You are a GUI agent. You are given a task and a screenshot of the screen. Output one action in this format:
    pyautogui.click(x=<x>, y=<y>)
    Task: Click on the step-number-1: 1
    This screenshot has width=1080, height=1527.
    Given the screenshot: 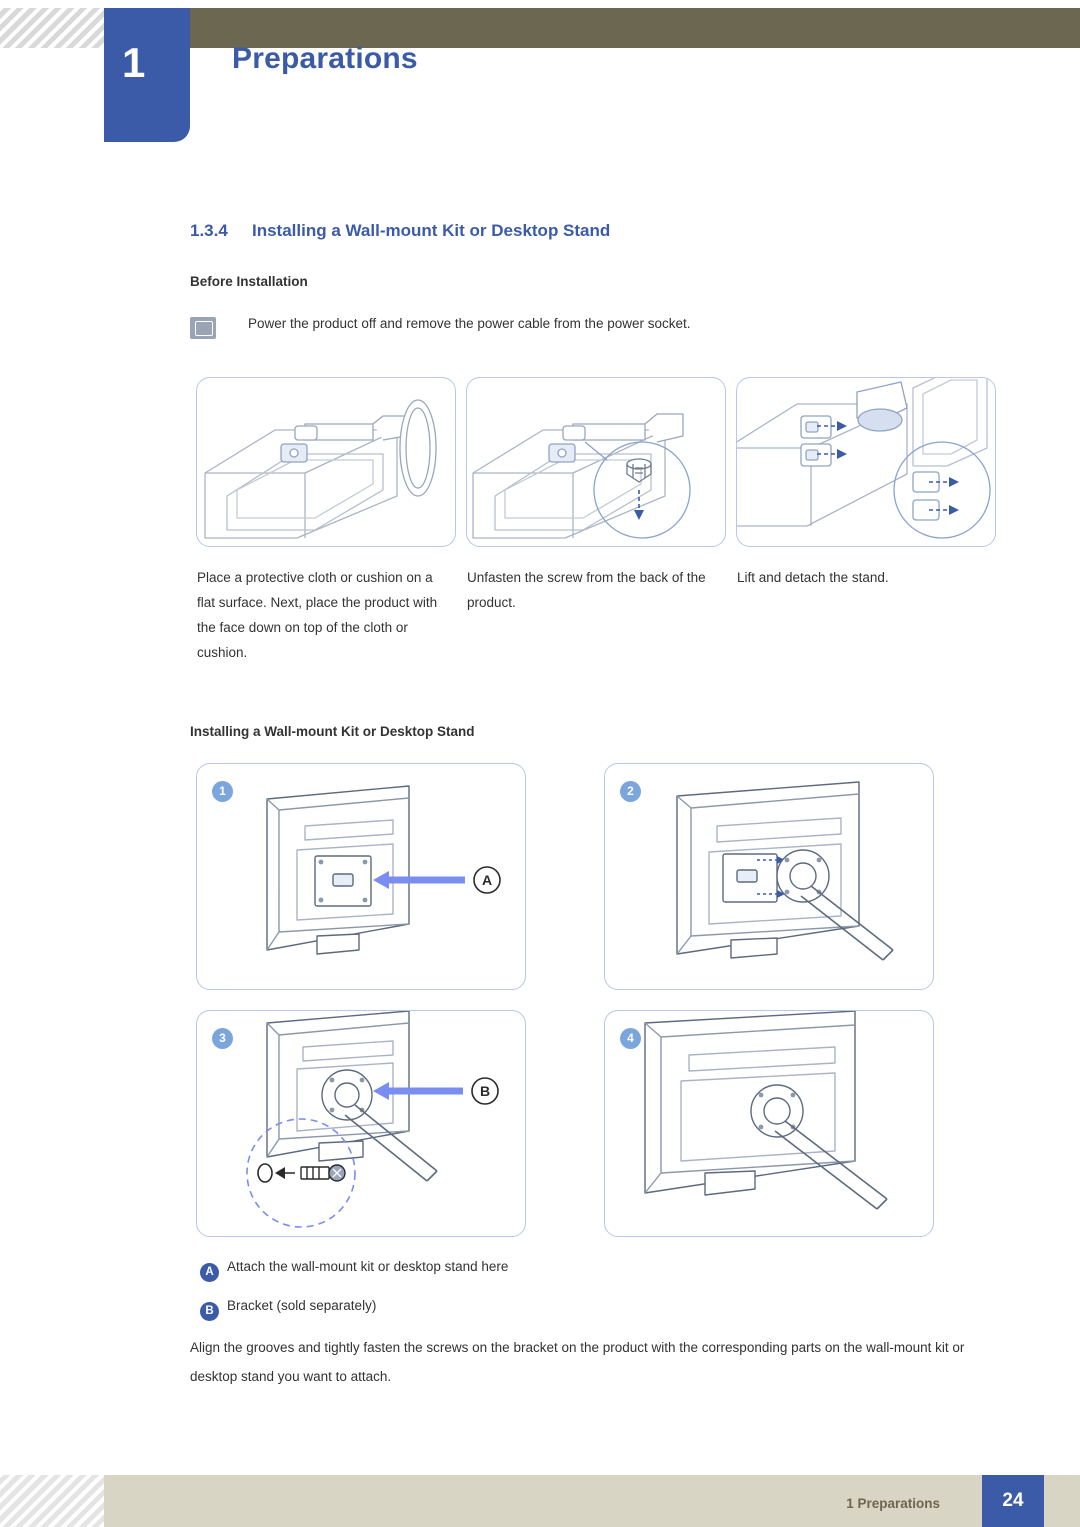 What is the action you would take?
    pyautogui.click(x=222, y=791)
    